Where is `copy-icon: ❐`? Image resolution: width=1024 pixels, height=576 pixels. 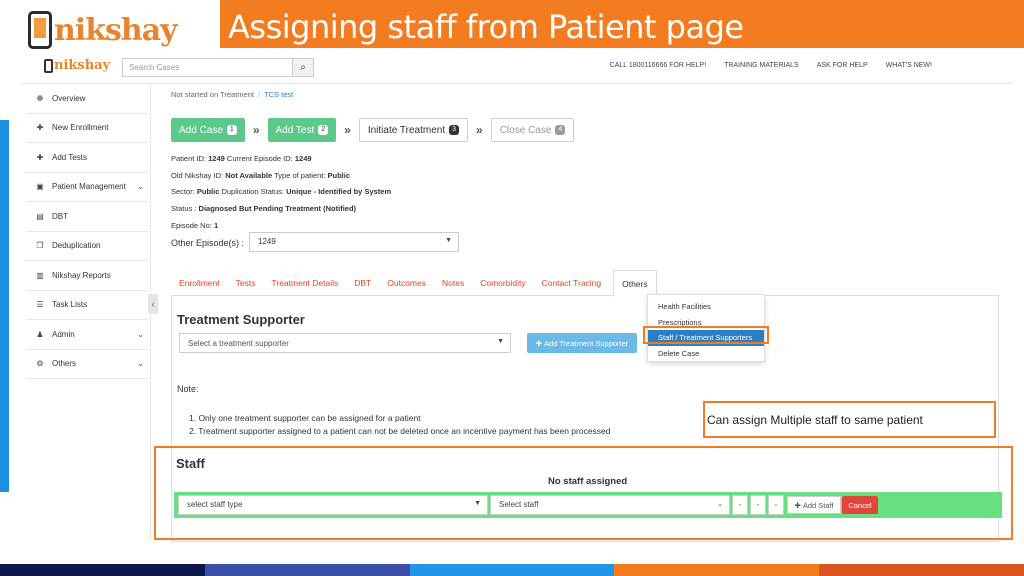
copy-icon: ❐ is located at coordinates (40, 246).